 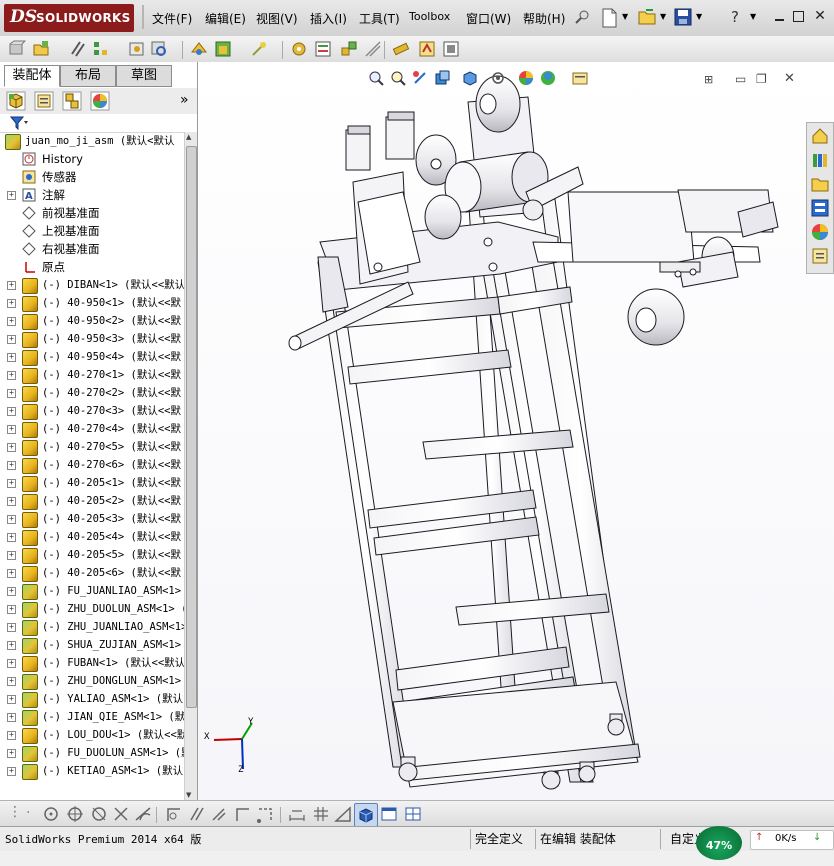 I want to click on minimize-icon, so click(x=779, y=16).